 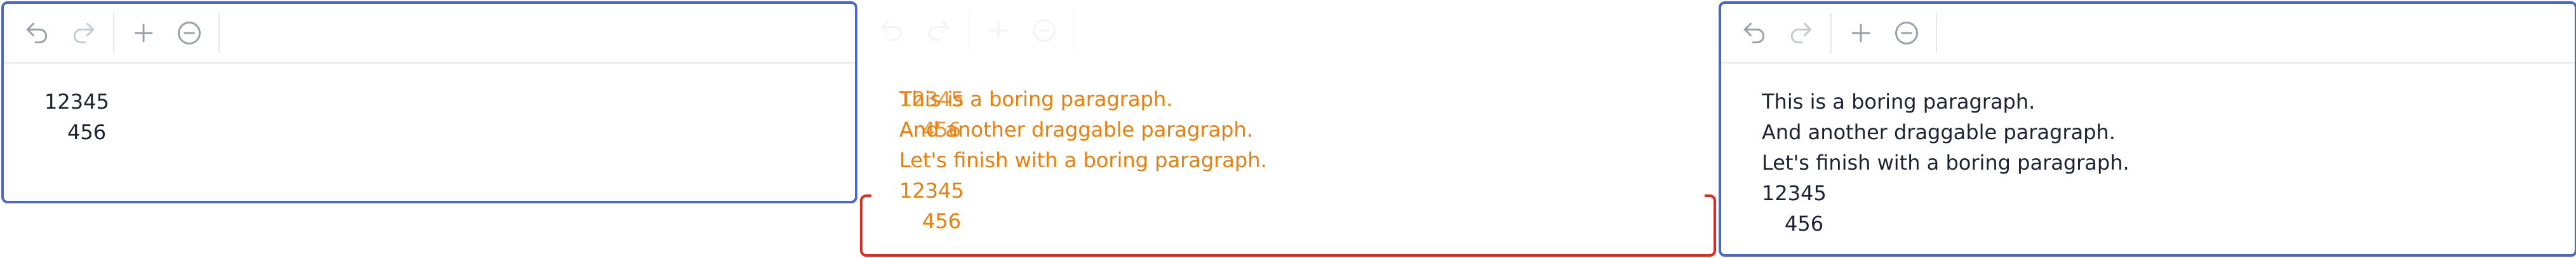 I want to click on editor-content: 12345 456, so click(x=76, y=116).